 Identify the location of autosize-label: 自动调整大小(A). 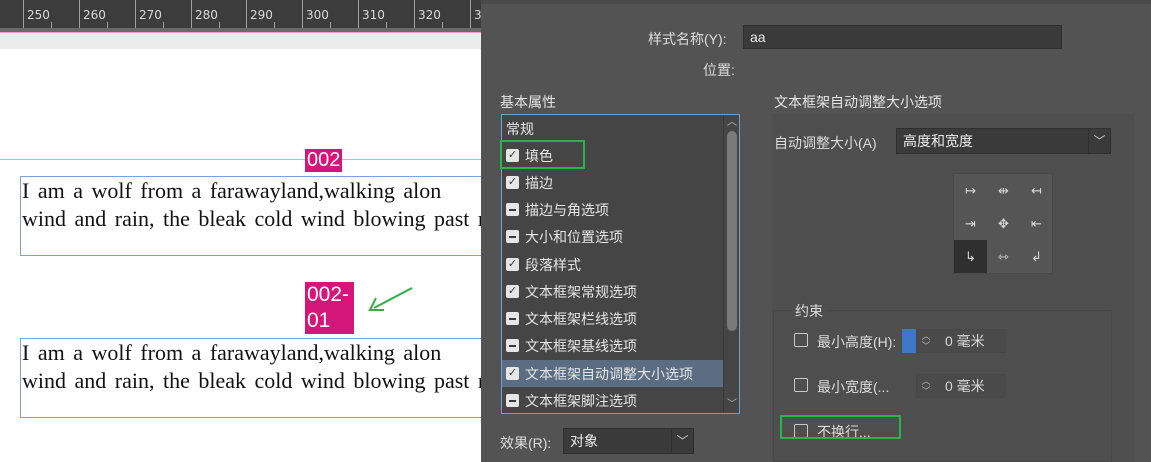
(825, 143).